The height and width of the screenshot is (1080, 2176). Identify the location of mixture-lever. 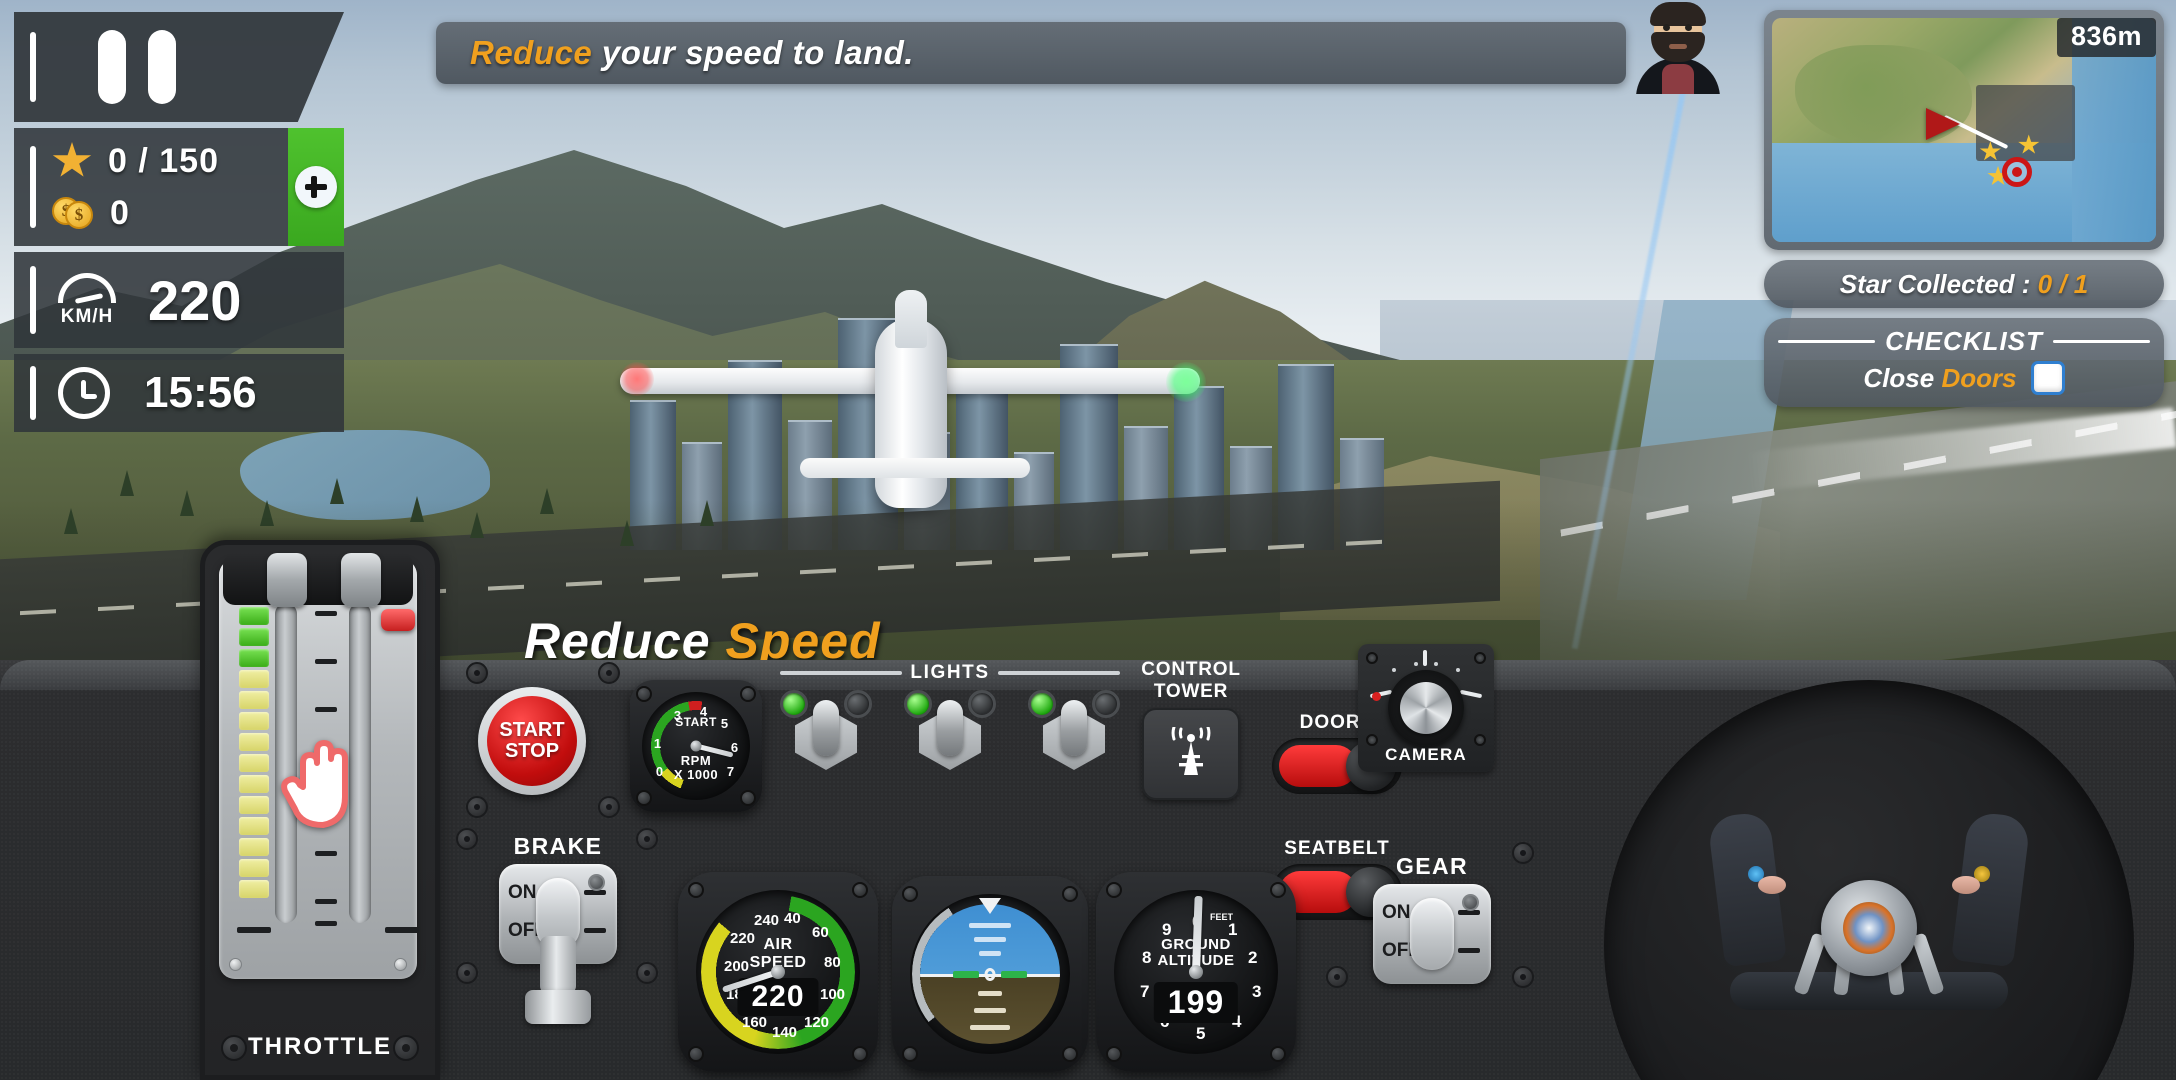
(398, 620).